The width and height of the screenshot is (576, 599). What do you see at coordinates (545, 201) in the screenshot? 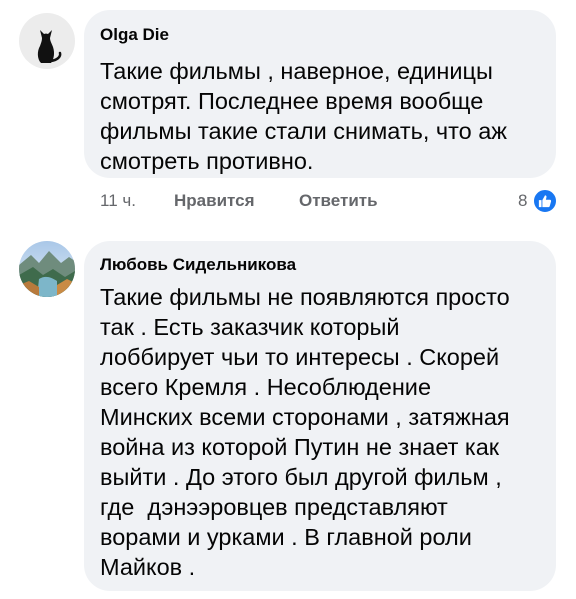
I see `like-thumb-icon` at bounding box center [545, 201].